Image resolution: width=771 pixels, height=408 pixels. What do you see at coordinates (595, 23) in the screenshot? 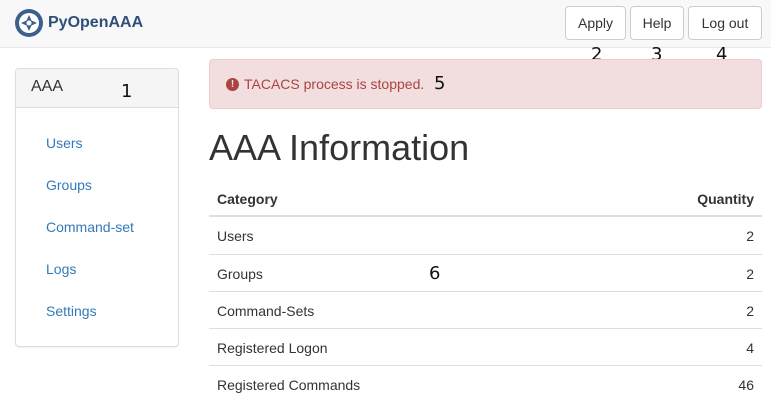
I see `apply-button: Apply` at bounding box center [595, 23].